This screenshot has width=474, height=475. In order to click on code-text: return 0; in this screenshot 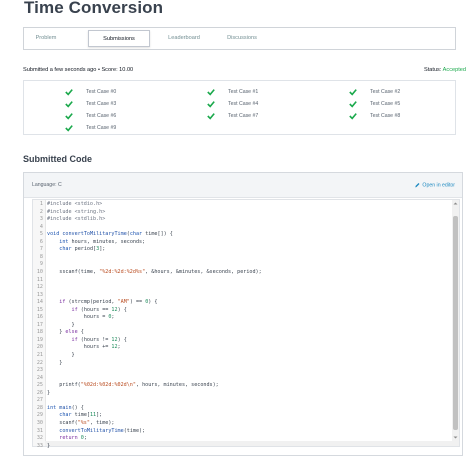, I will do `click(73, 438)`.